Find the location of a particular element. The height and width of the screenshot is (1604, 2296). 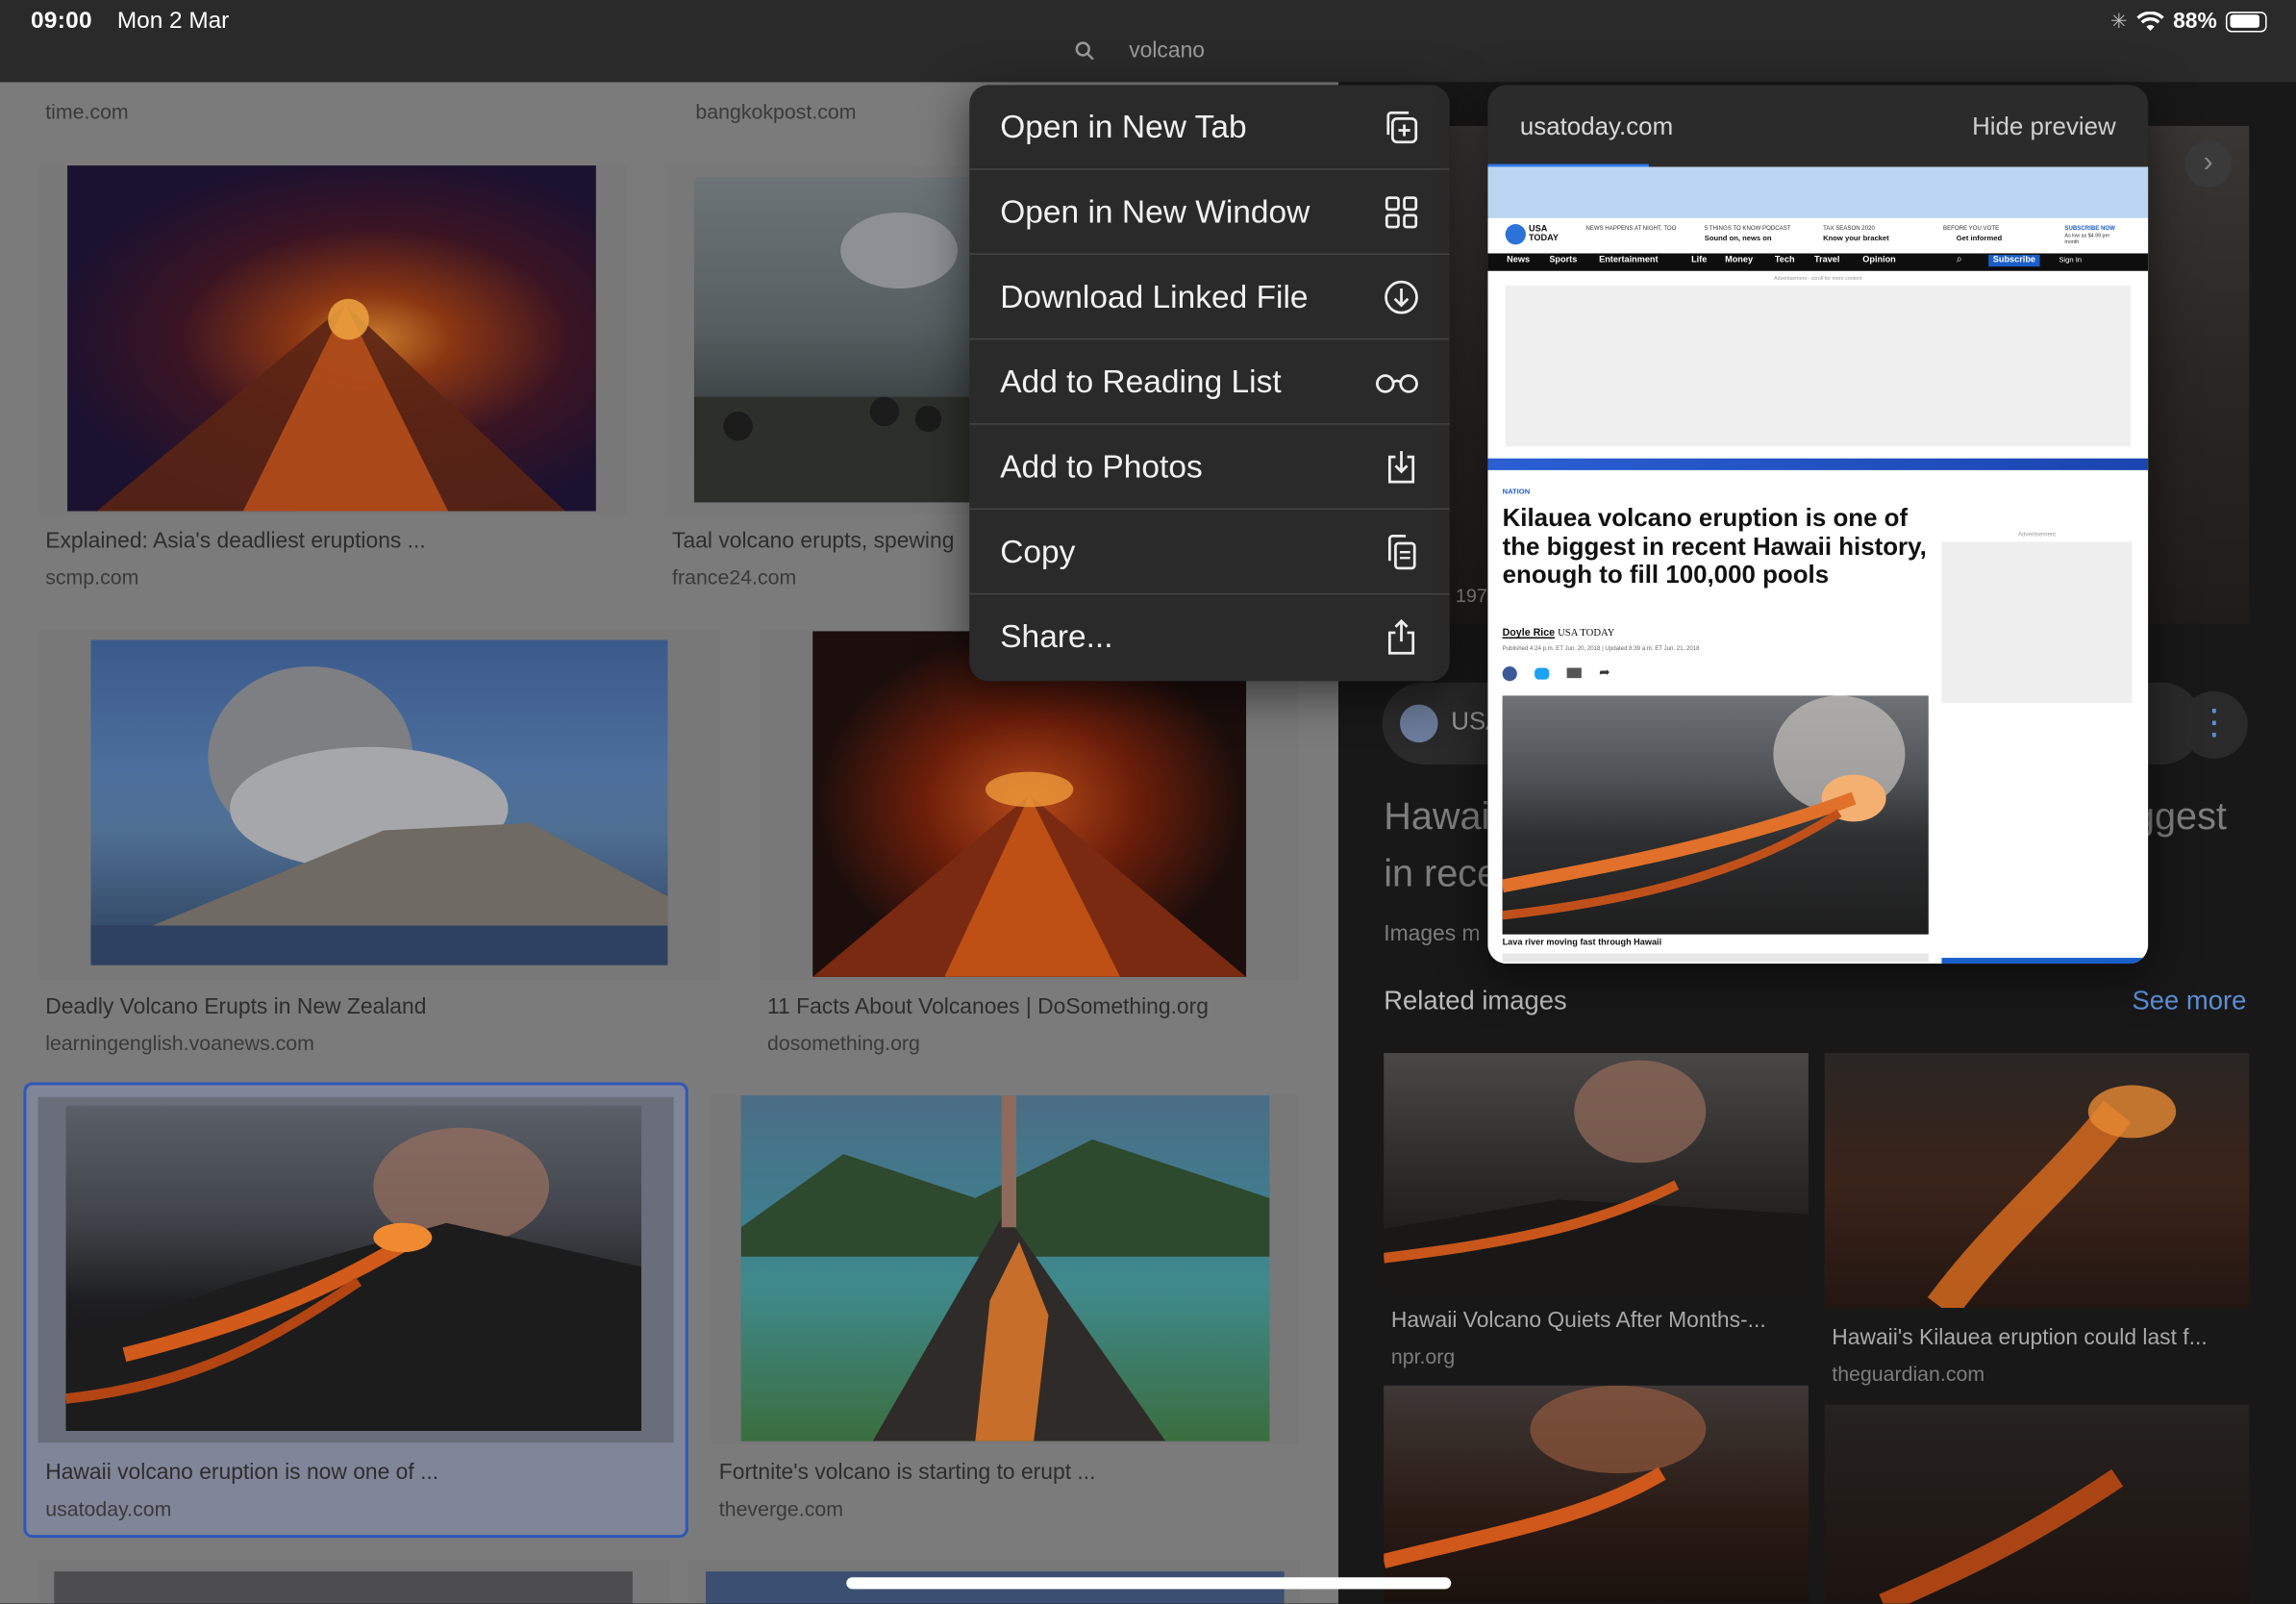

preview-host: usatoday.com is located at coordinates (1596, 127).